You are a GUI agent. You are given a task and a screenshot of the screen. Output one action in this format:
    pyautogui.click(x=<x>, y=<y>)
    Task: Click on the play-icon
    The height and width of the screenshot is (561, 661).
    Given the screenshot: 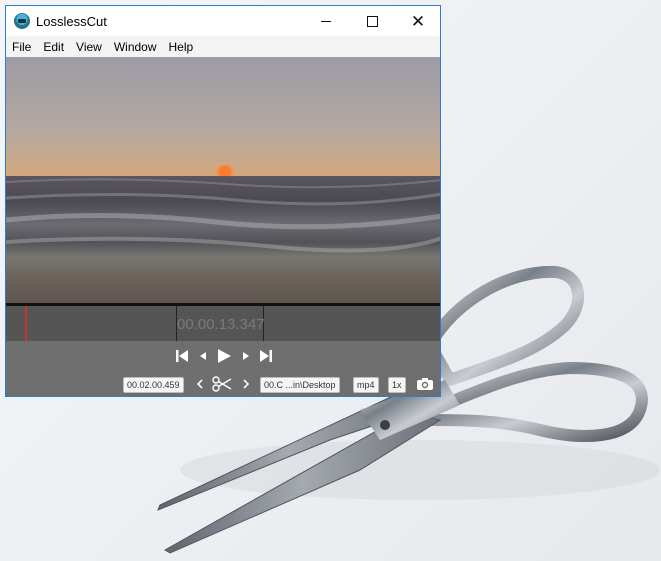 What is the action you would take?
    pyautogui.click(x=224, y=356)
    